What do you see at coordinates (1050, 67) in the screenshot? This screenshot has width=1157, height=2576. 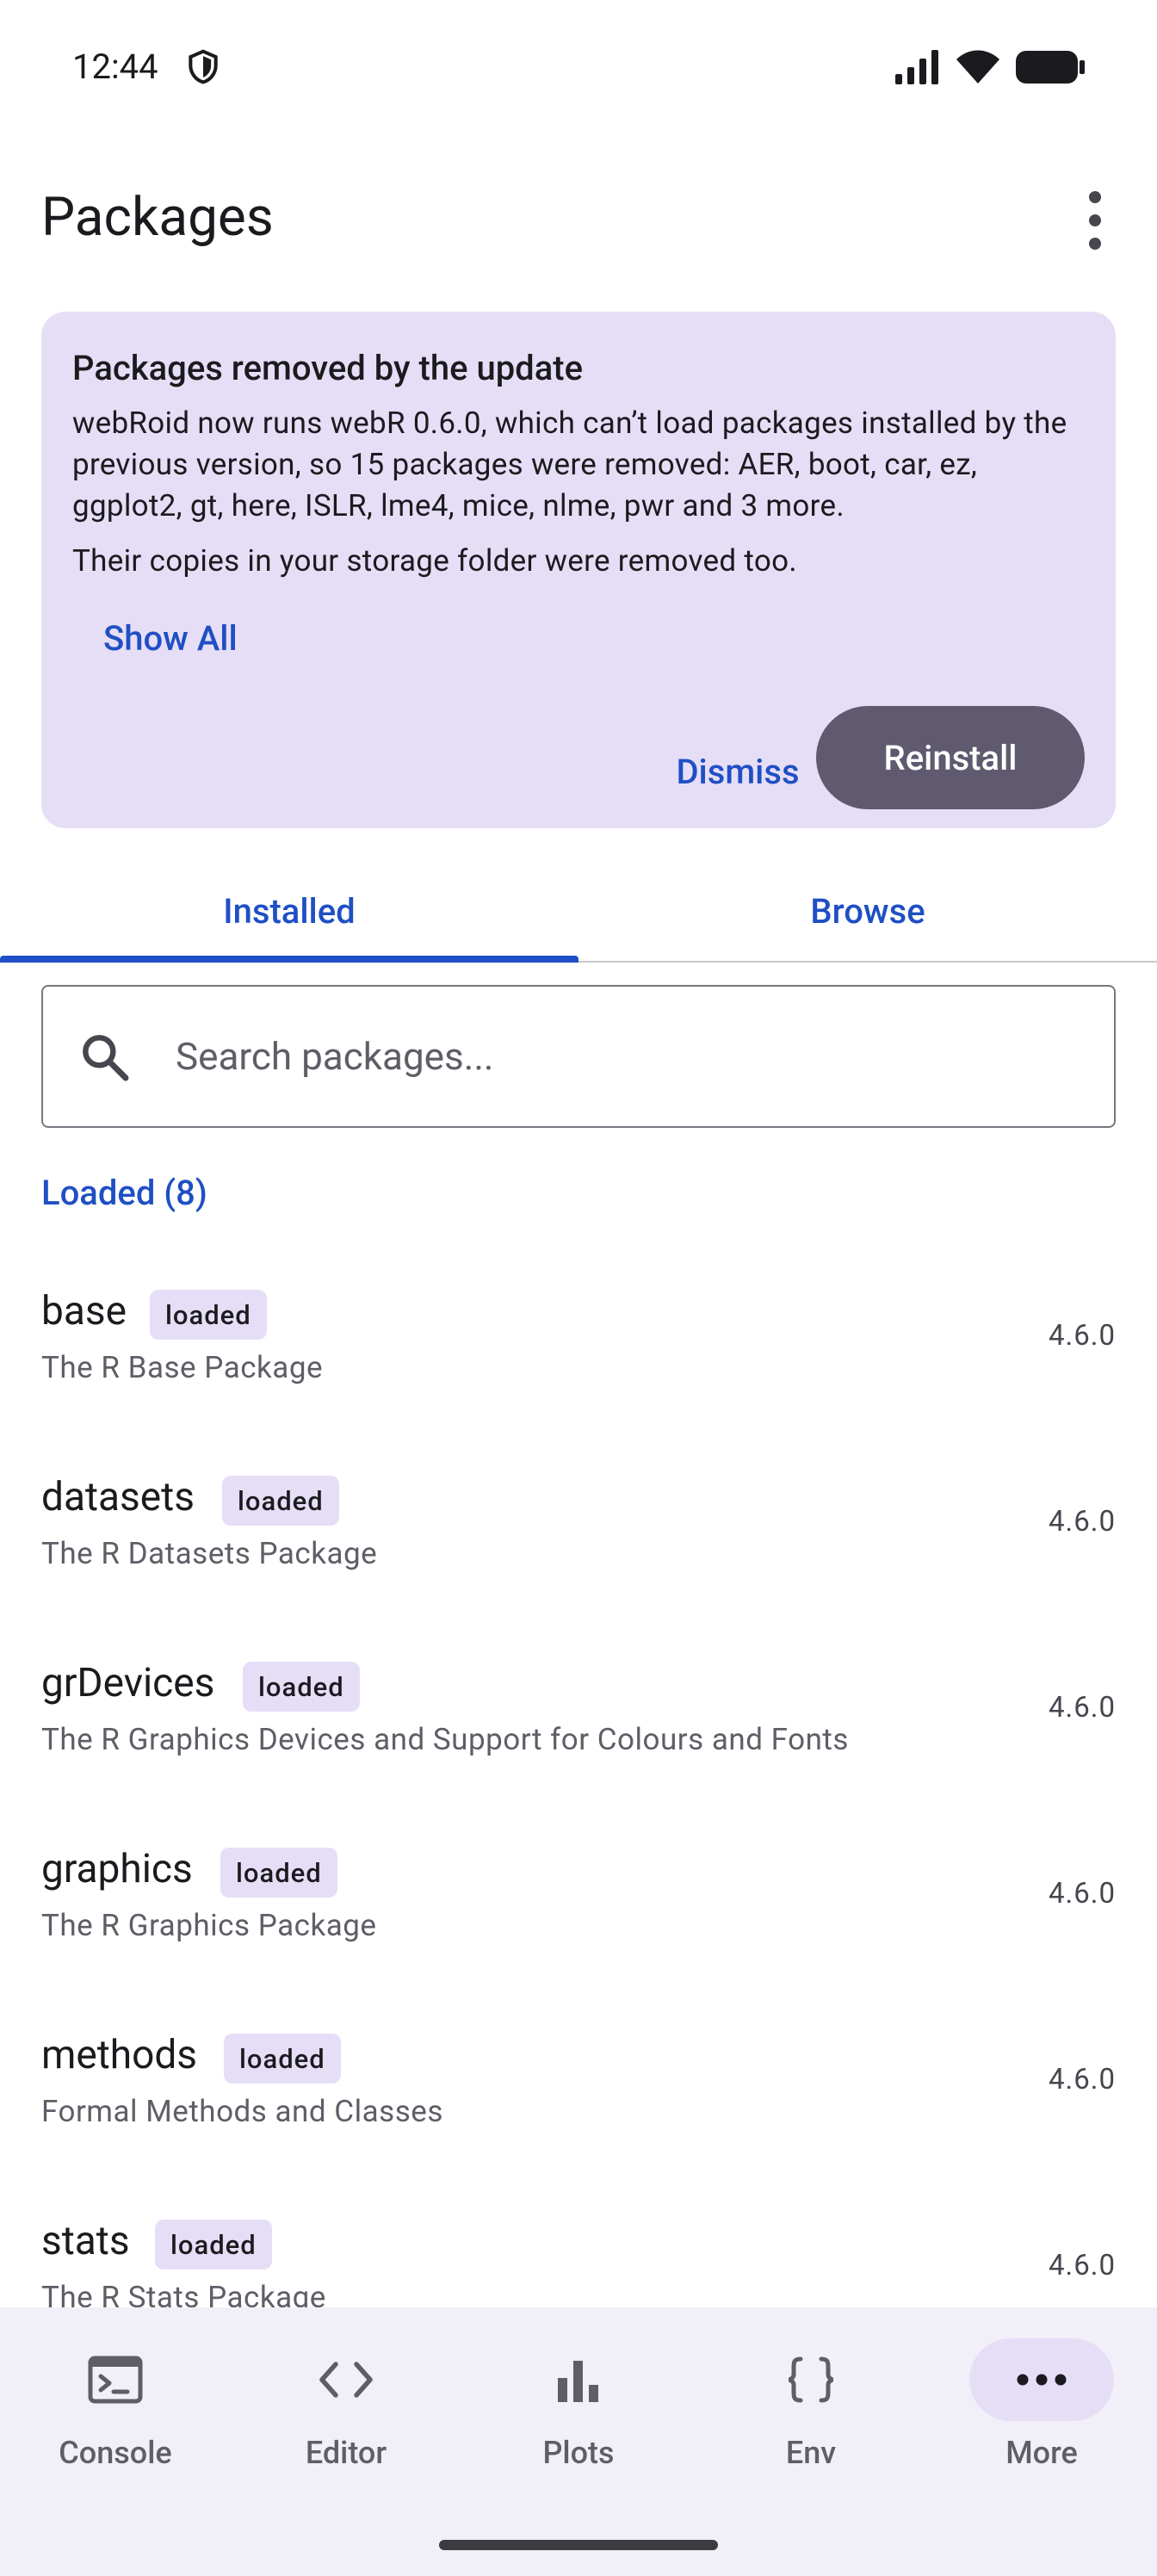 I see `battery-icon` at bounding box center [1050, 67].